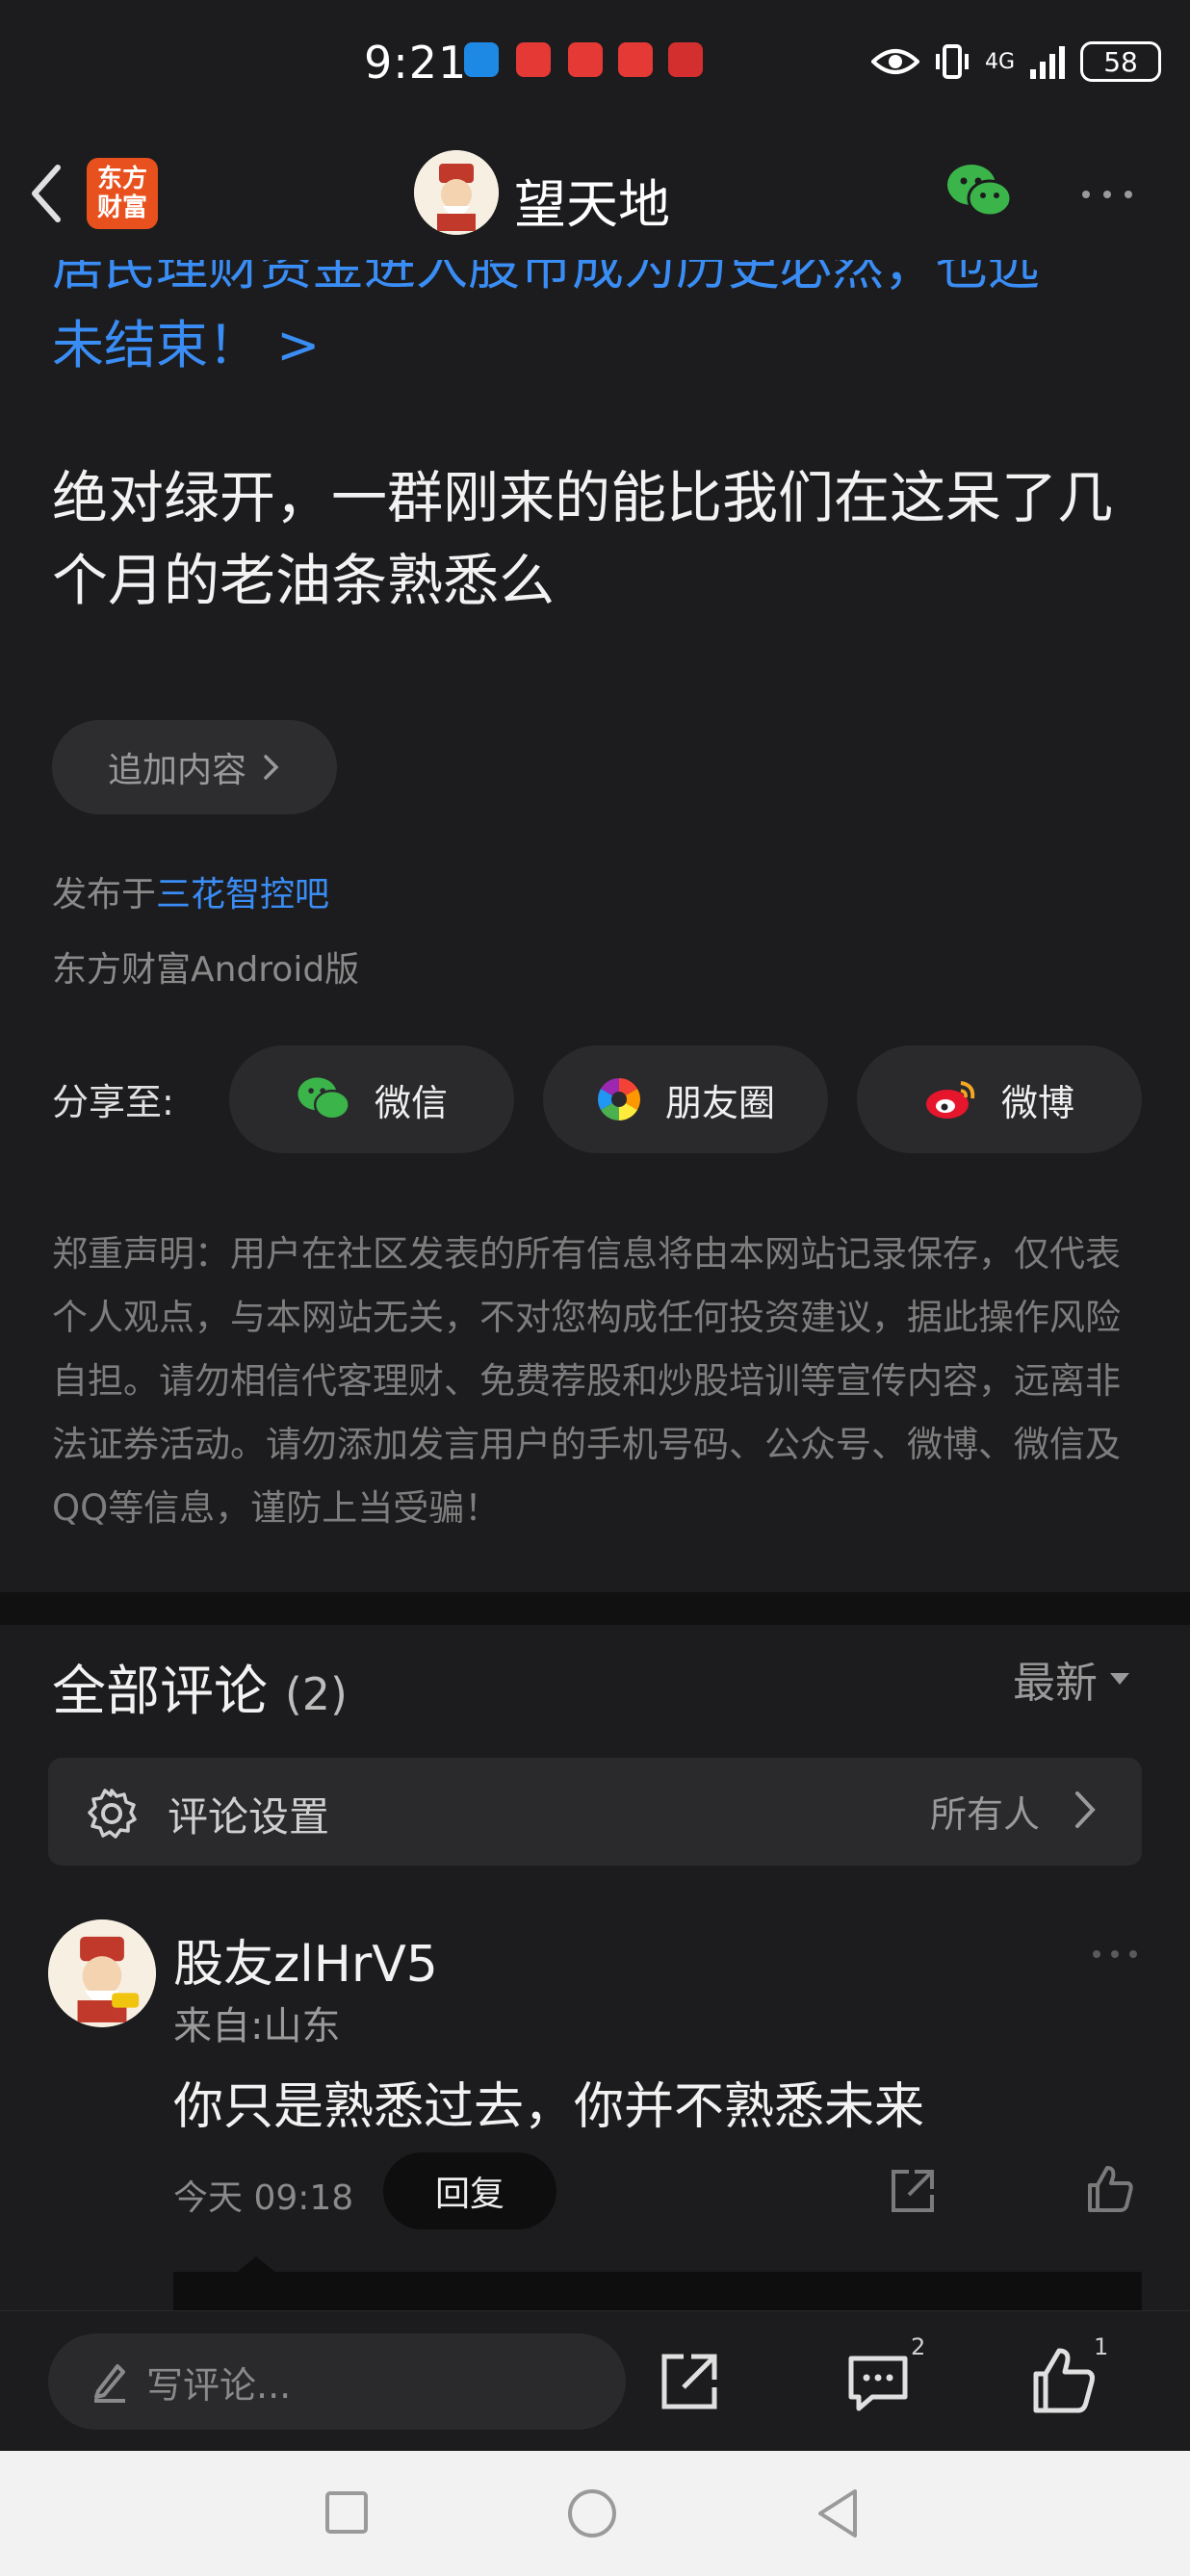  Describe the element at coordinates (122, 179) in the screenshot. I see `logo-line: 东方` at that location.